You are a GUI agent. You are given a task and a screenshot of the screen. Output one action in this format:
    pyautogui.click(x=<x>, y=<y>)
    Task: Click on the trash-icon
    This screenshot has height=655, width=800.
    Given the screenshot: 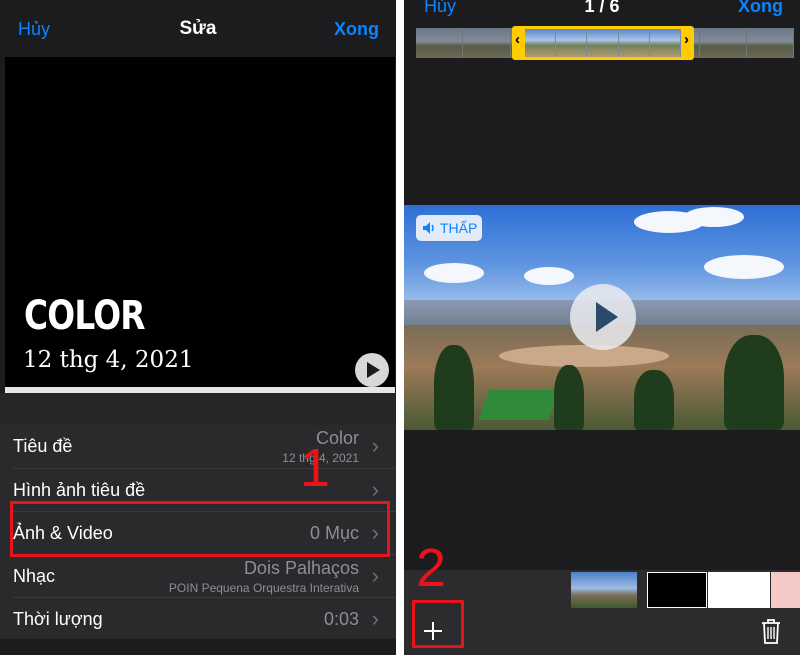 What is the action you would take?
    pyautogui.click(x=771, y=631)
    